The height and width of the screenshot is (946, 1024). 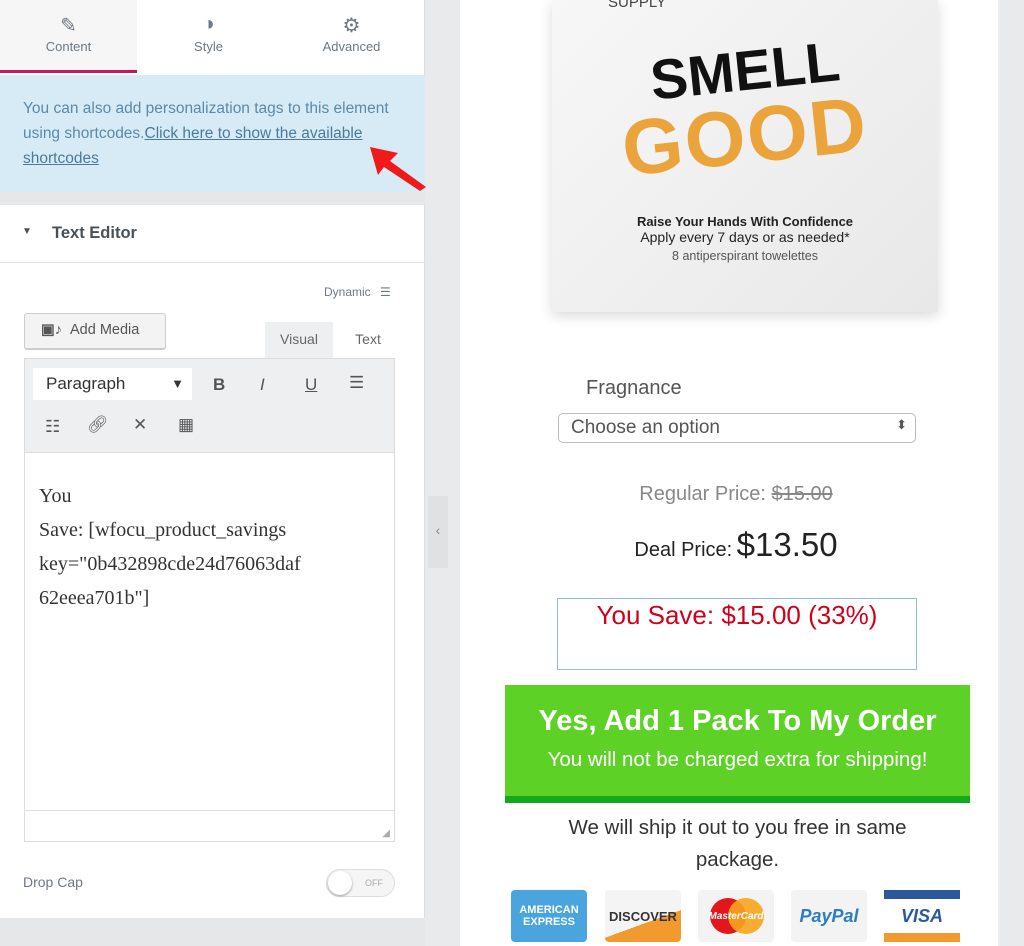 What do you see at coordinates (643, 916) in the screenshot?
I see `discover-card-icon: DISCOVER` at bounding box center [643, 916].